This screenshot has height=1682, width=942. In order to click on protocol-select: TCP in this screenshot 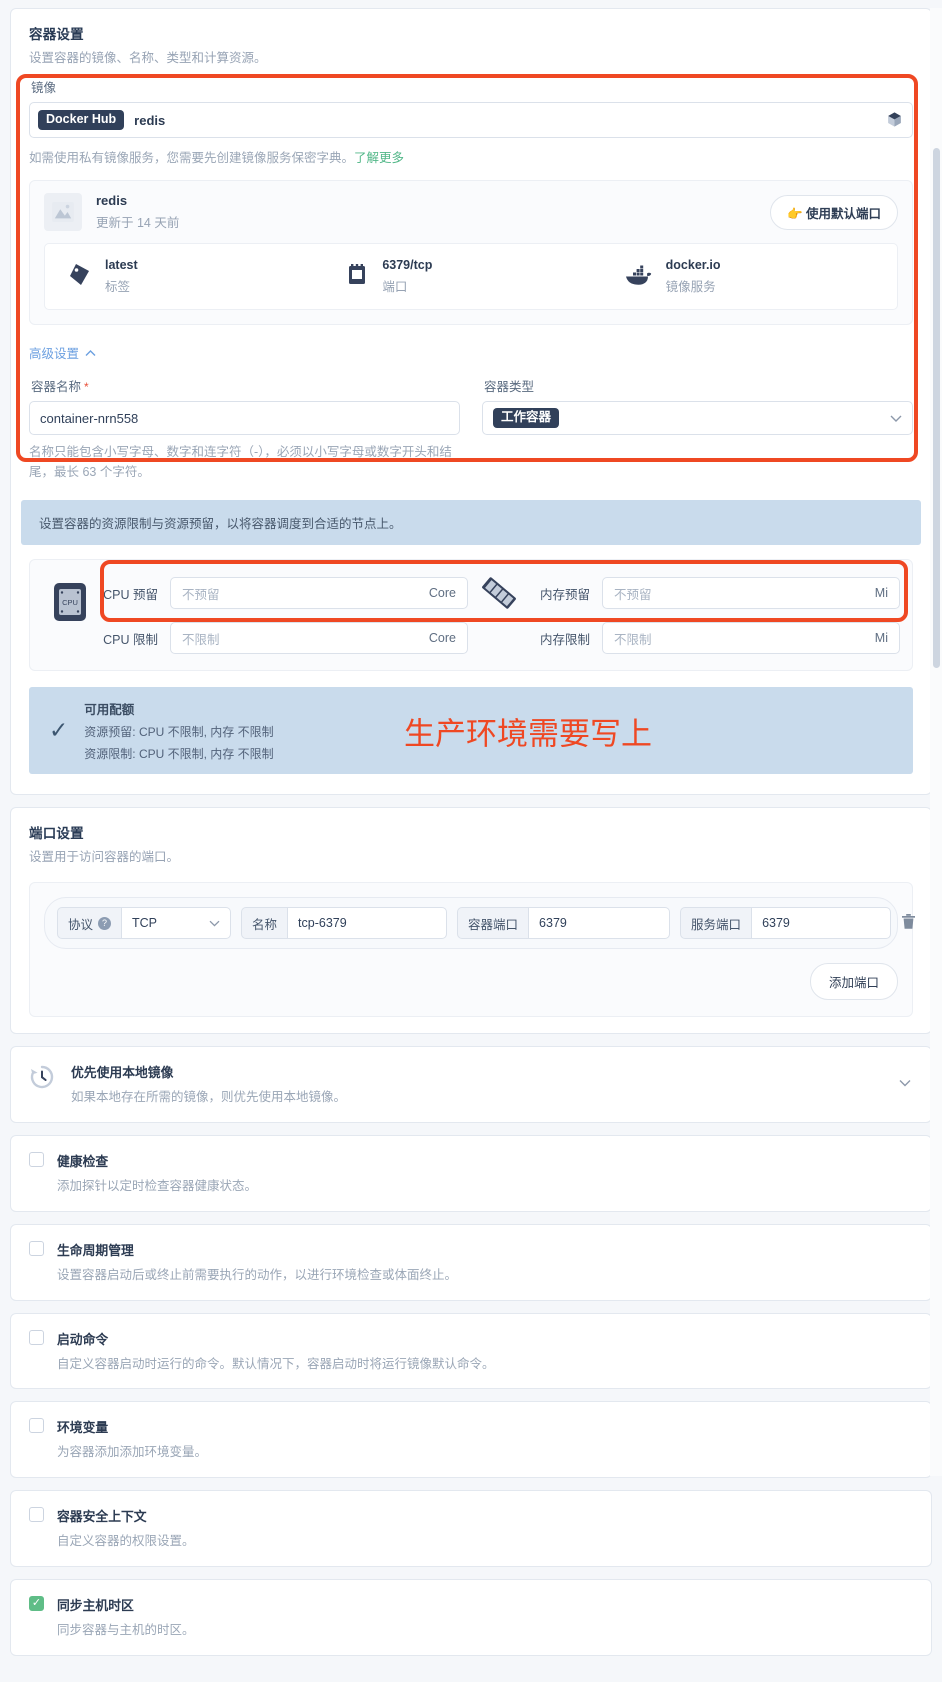, I will do `click(176, 923)`.